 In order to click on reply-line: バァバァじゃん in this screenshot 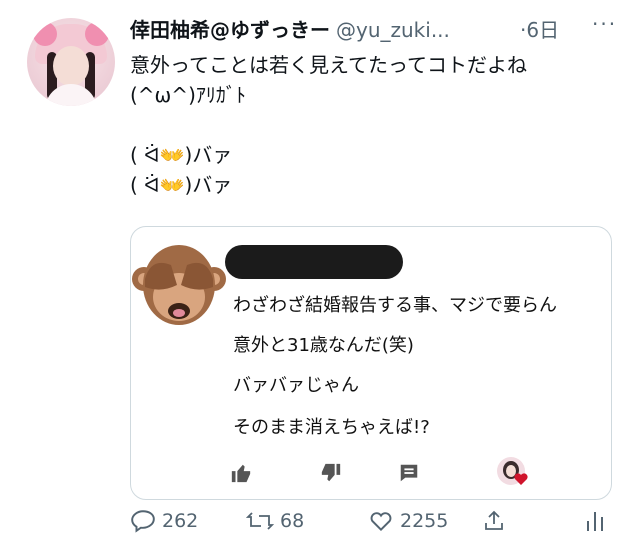, I will do `click(296, 385)`.